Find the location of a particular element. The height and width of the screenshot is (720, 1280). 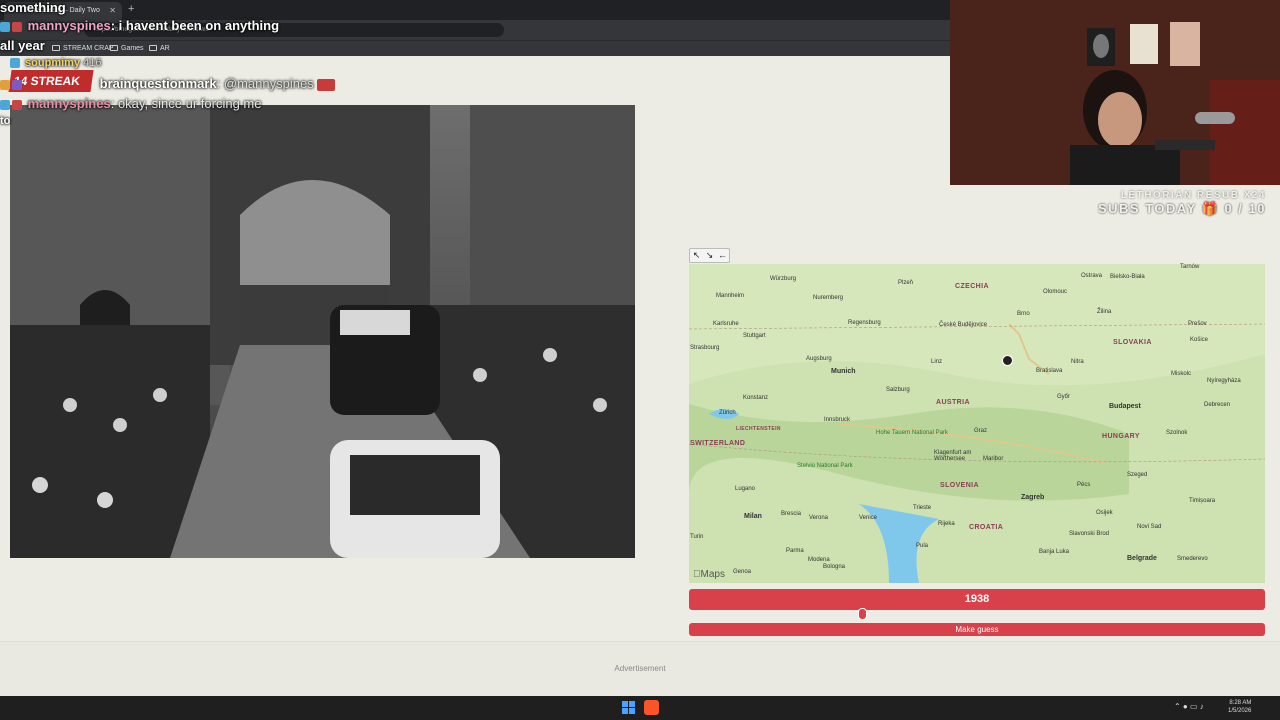

map-city-label: Salzburg is located at coordinates (898, 390).